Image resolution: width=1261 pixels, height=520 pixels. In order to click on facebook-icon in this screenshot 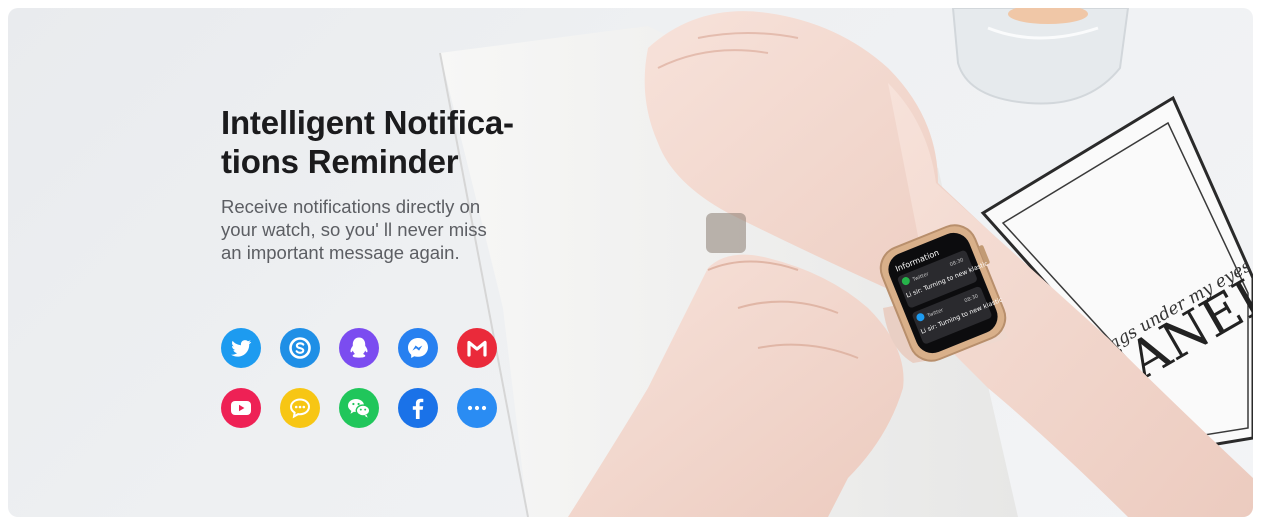, I will do `click(418, 408)`.